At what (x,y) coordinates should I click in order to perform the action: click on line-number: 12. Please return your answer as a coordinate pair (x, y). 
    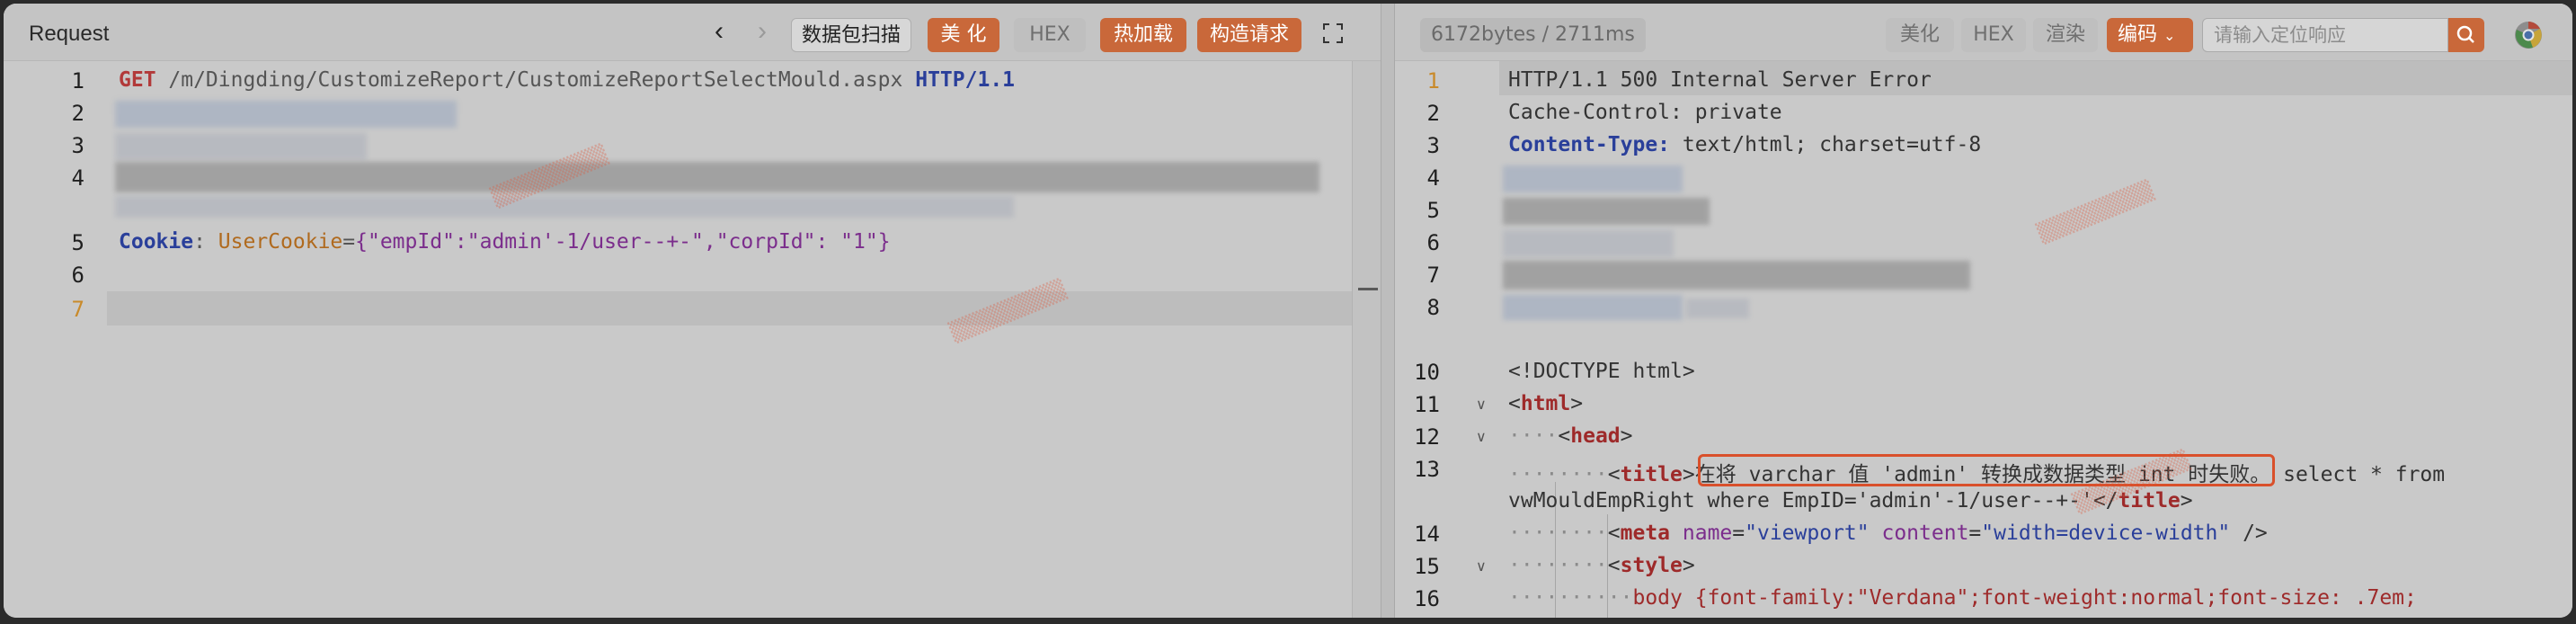
    Looking at the image, I should click on (1427, 437).